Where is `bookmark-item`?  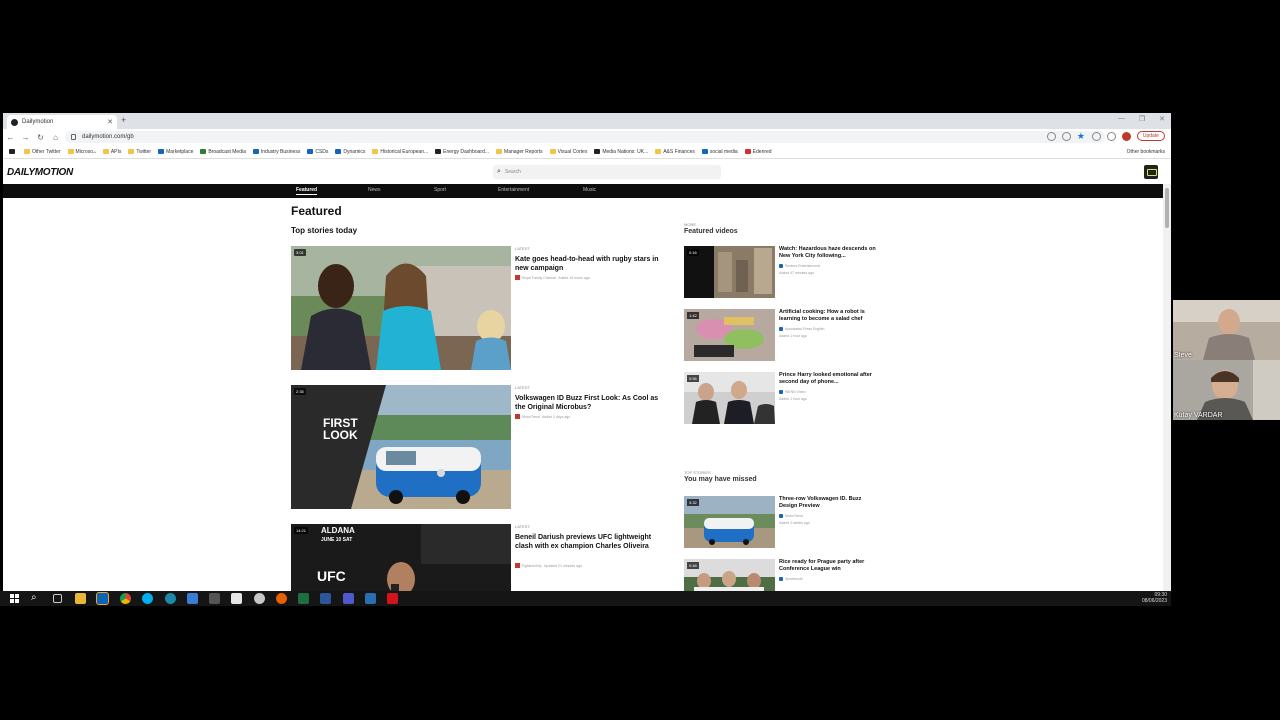 bookmark-item is located at coordinates (13, 151).